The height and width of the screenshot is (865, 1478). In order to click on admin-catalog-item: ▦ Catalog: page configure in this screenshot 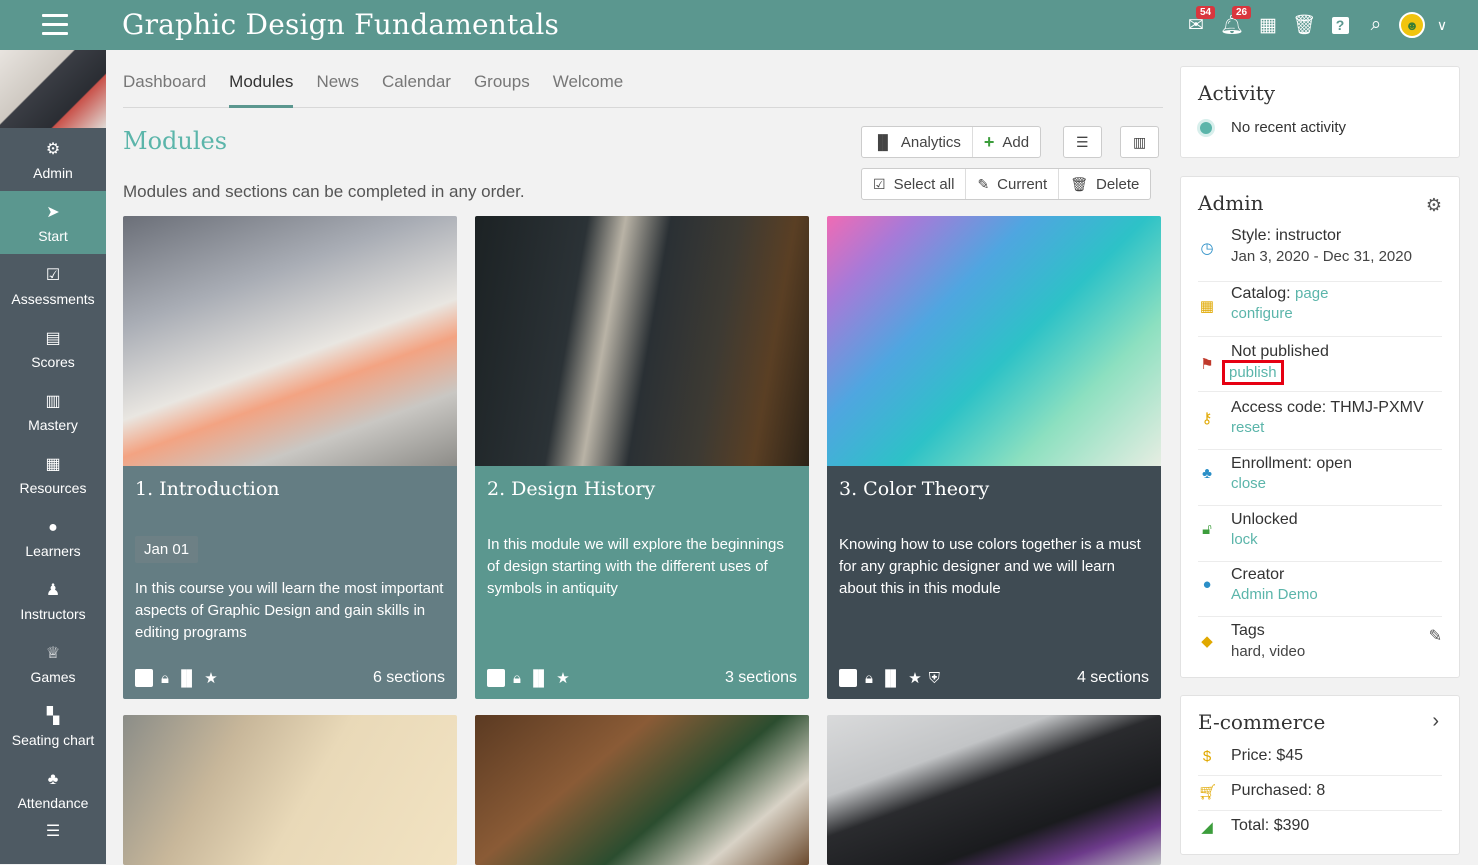, I will do `click(1320, 311)`.